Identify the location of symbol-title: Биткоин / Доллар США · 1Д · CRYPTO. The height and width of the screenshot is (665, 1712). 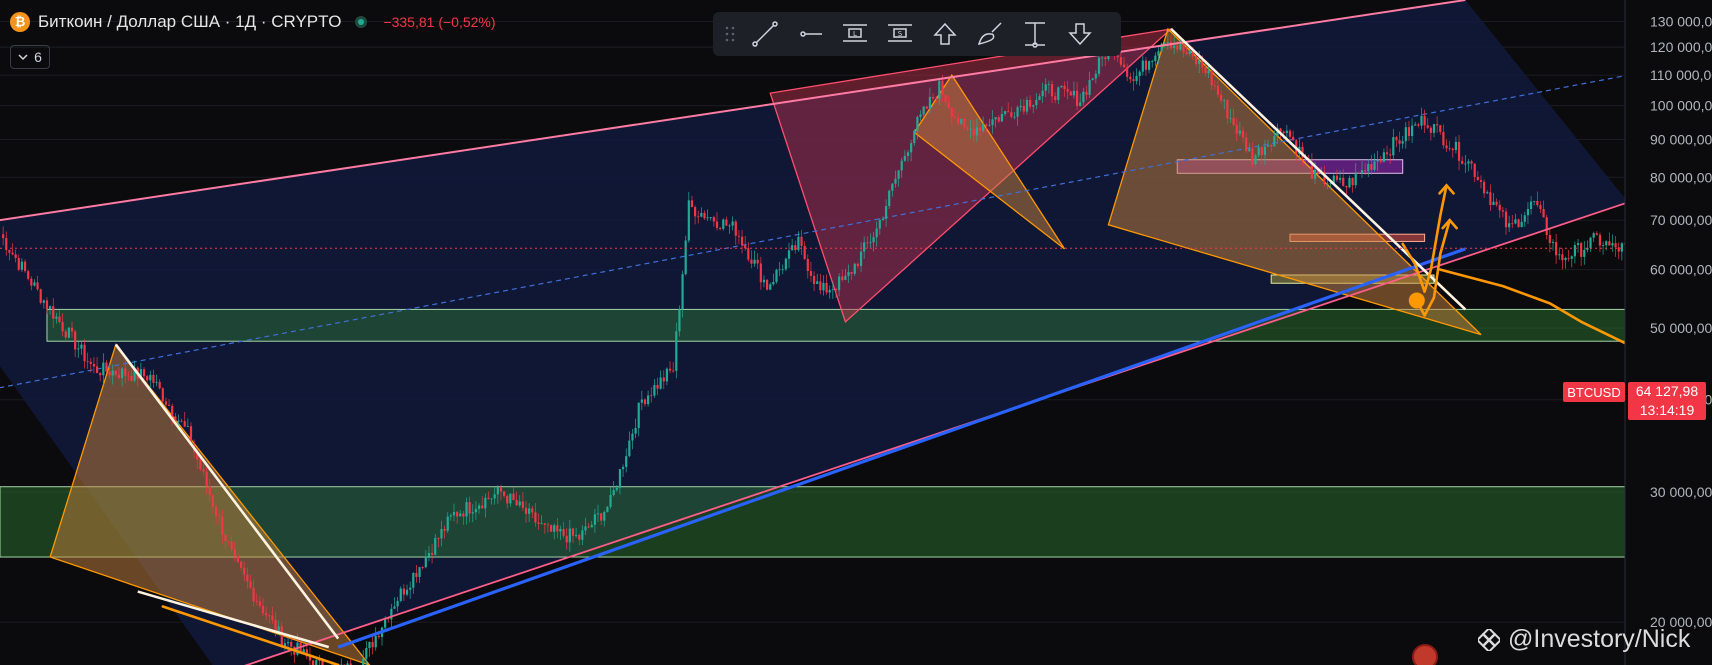
(189, 22).